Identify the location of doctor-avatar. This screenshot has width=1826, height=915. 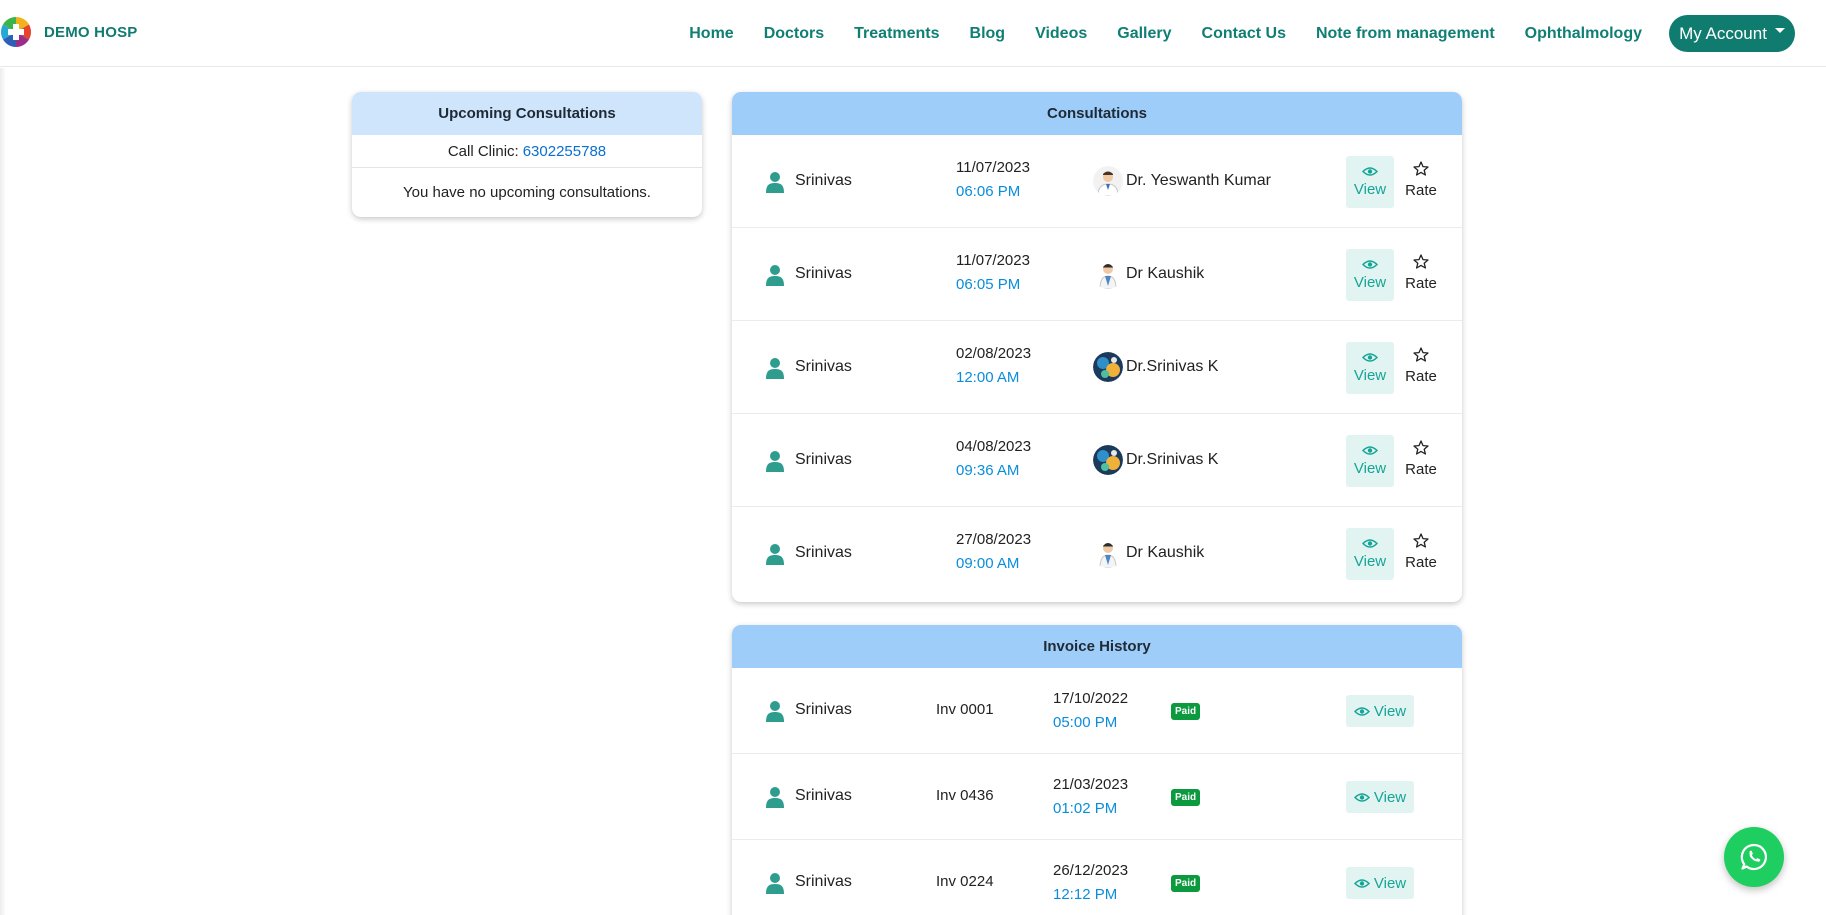
(1108, 553).